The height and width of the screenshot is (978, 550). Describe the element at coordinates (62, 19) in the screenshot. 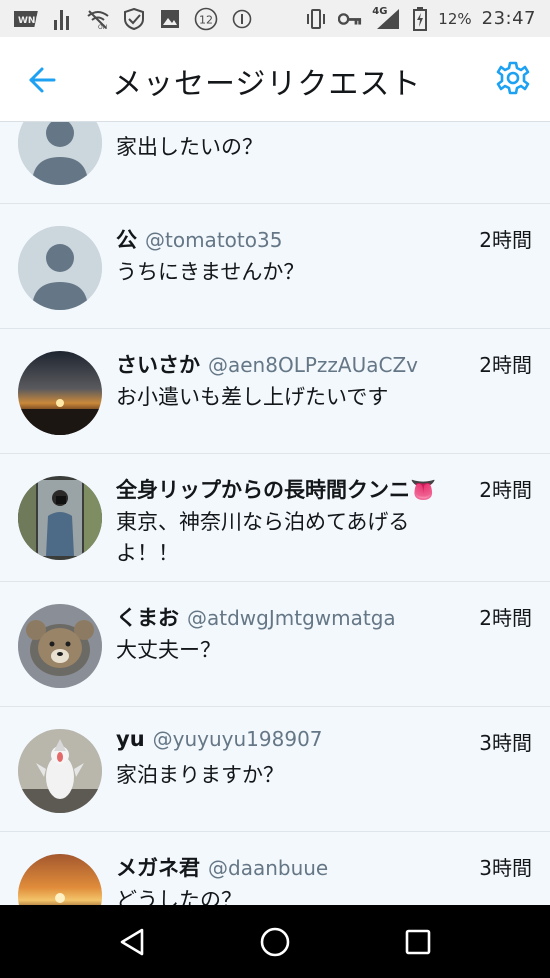

I see `signal-bars-icon` at that location.